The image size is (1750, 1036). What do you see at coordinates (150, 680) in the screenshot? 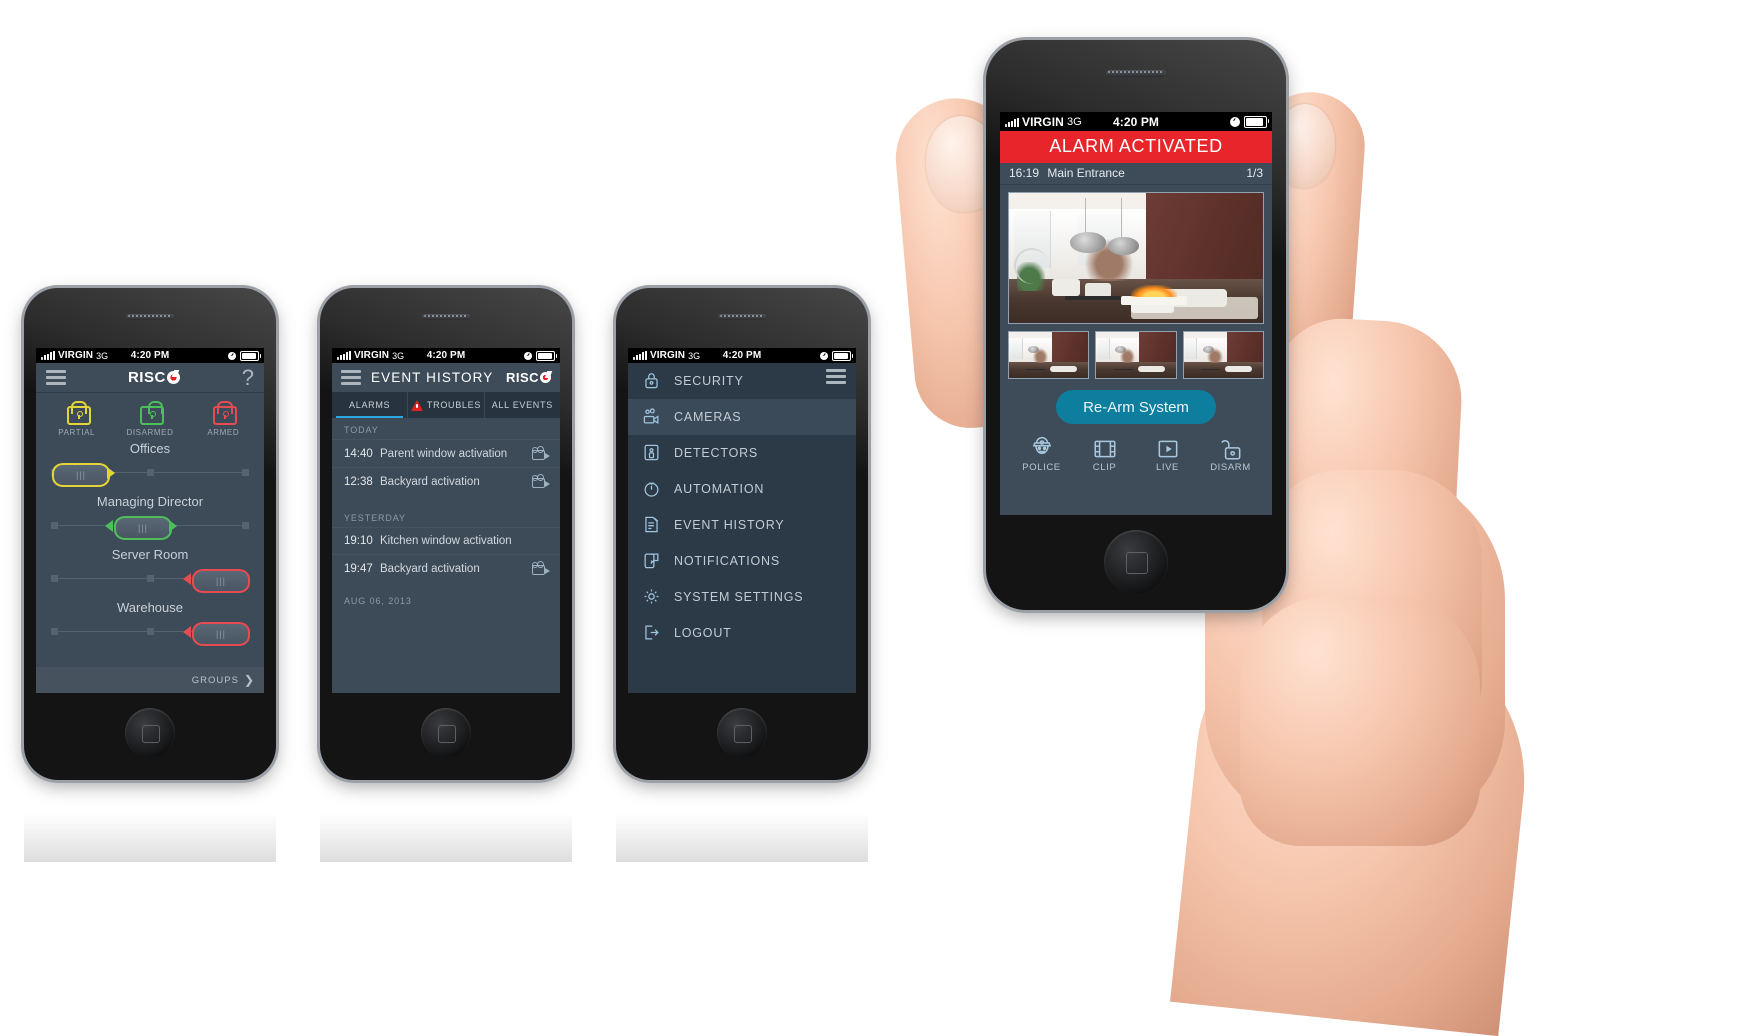
I see `groups-footer: GROUPS ❯` at bounding box center [150, 680].